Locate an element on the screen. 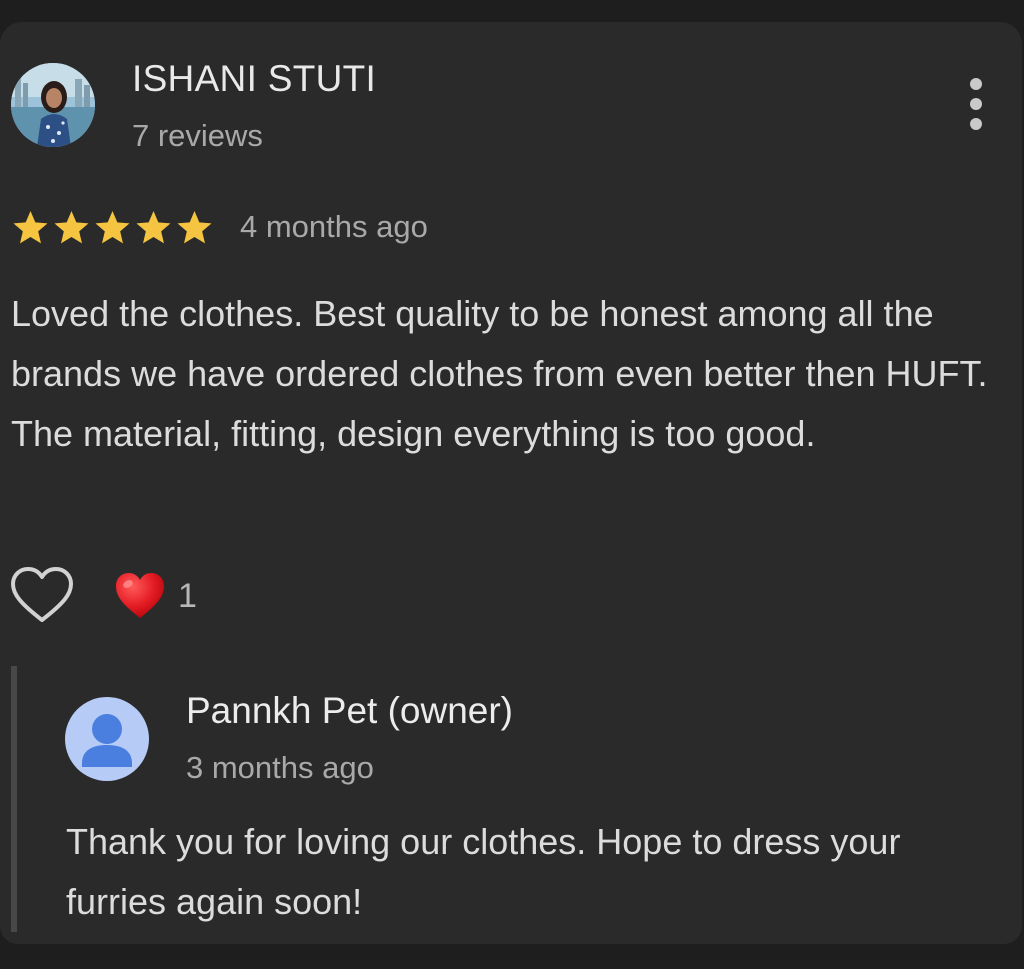 Image resolution: width=1024 pixels, height=969 pixels. like-button is located at coordinates (42, 596).